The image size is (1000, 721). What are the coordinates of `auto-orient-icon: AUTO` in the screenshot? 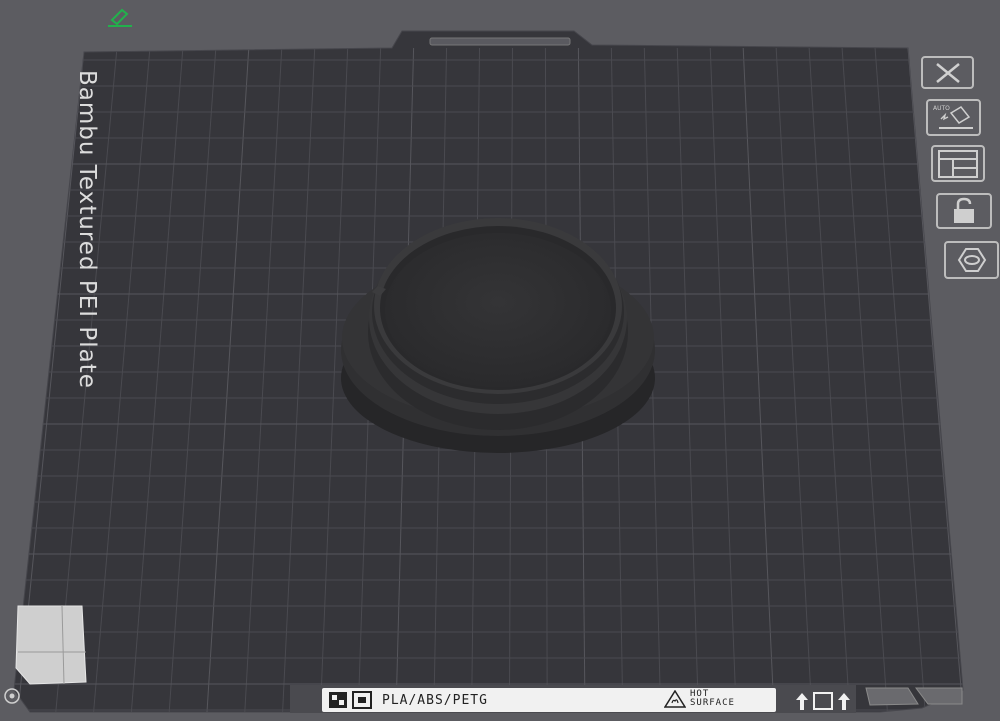 It's located at (953, 117).